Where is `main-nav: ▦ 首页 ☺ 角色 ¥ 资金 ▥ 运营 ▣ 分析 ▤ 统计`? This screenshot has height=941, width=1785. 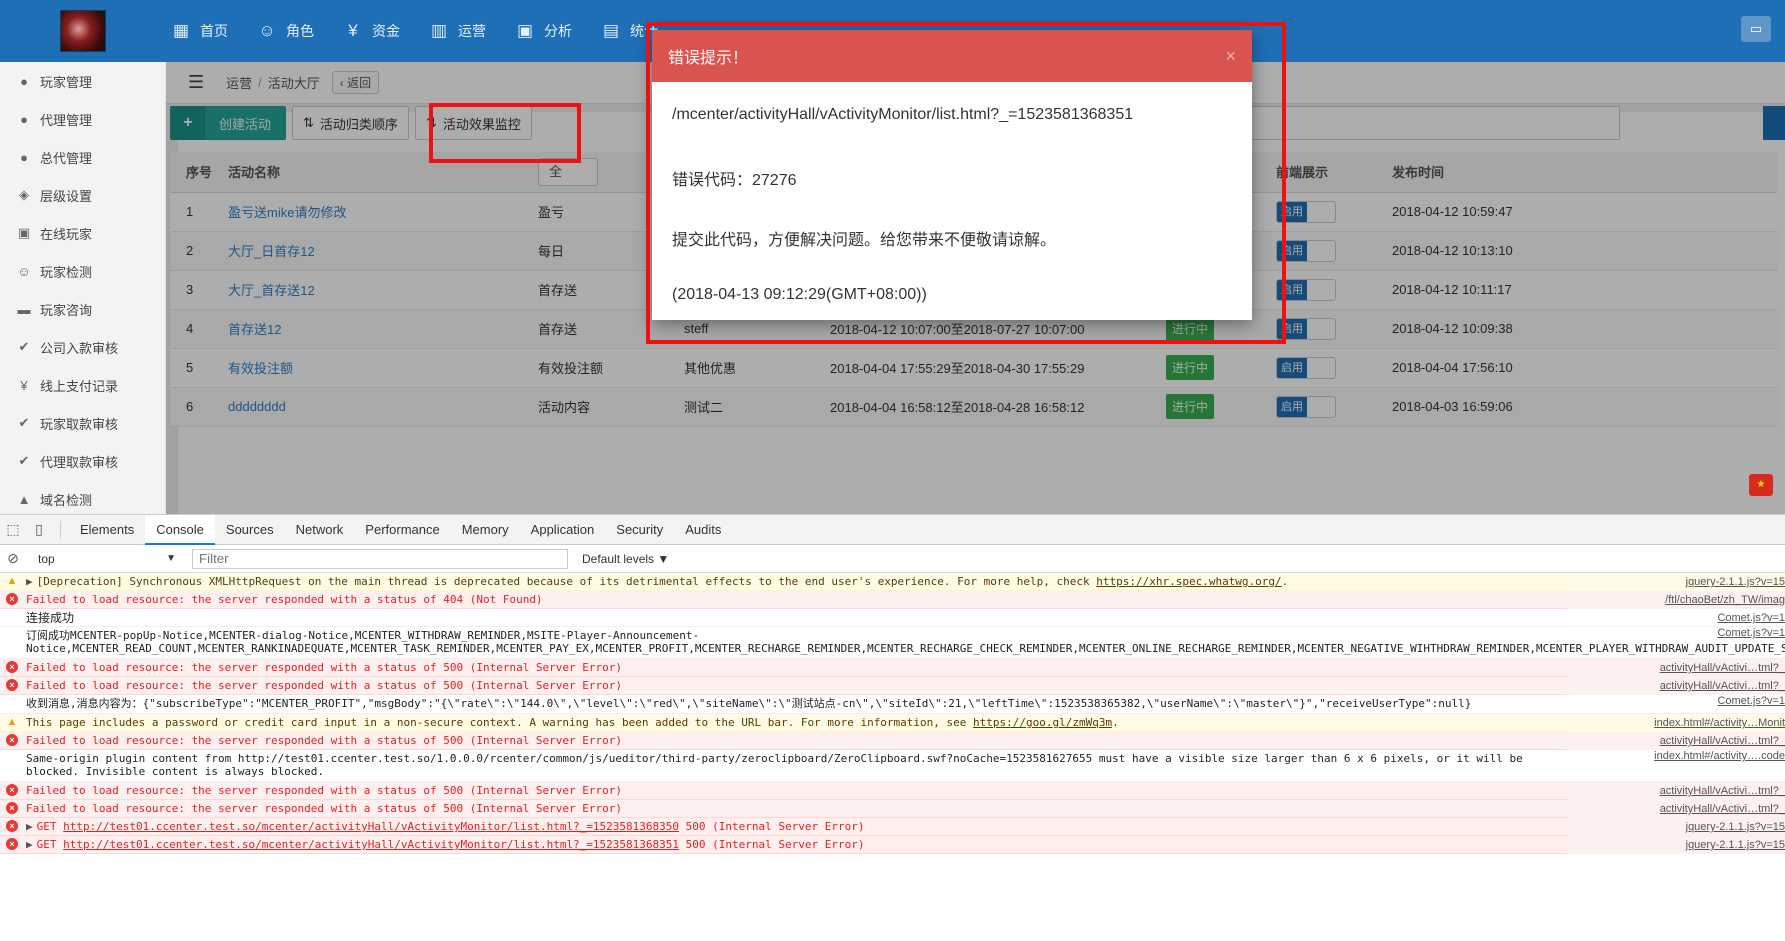
main-nav: ▦ 首页 ☺ 角色 ¥ 资金 ▥ 运营 ▣ 分析 ▤ 统计 is located at coordinates (428, 31).